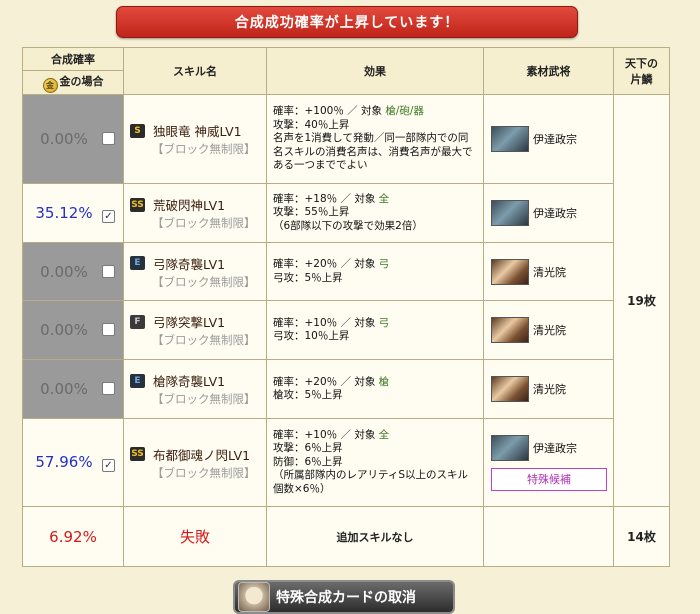 The width and height of the screenshot is (700, 614). I want to click on rate-value: 57.96%, so click(64, 462).